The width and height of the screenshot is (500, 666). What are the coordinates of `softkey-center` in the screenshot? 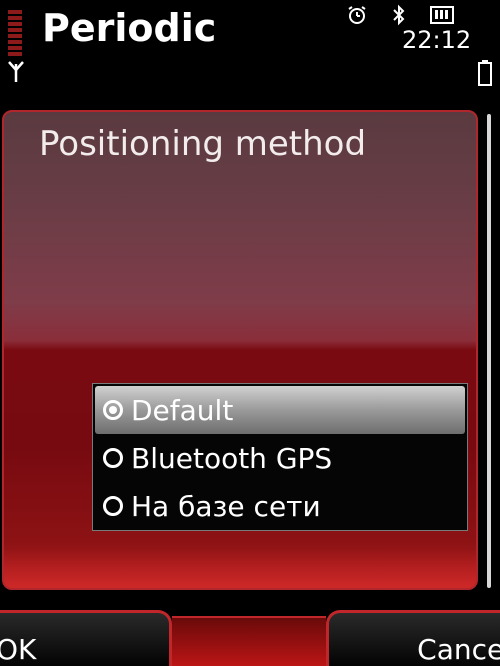 It's located at (249, 641).